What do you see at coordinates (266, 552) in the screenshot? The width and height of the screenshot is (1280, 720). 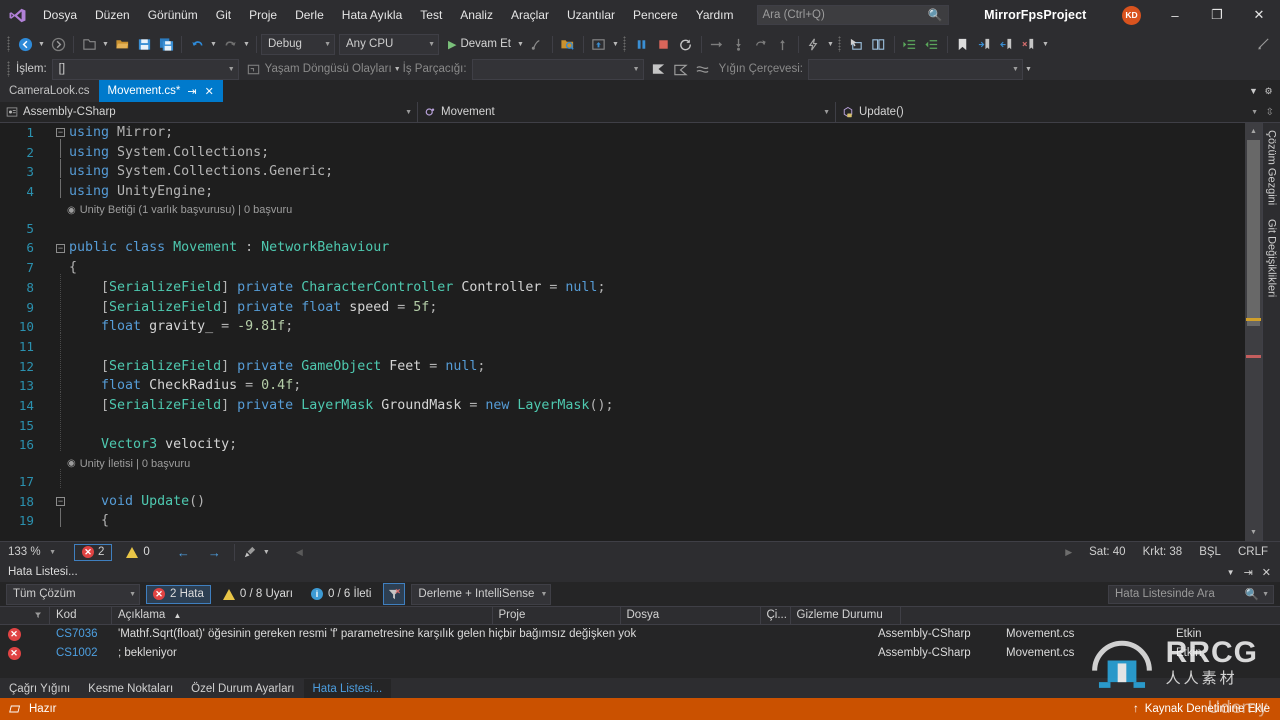 I see `brush-dropdown-icon: ▼` at bounding box center [266, 552].